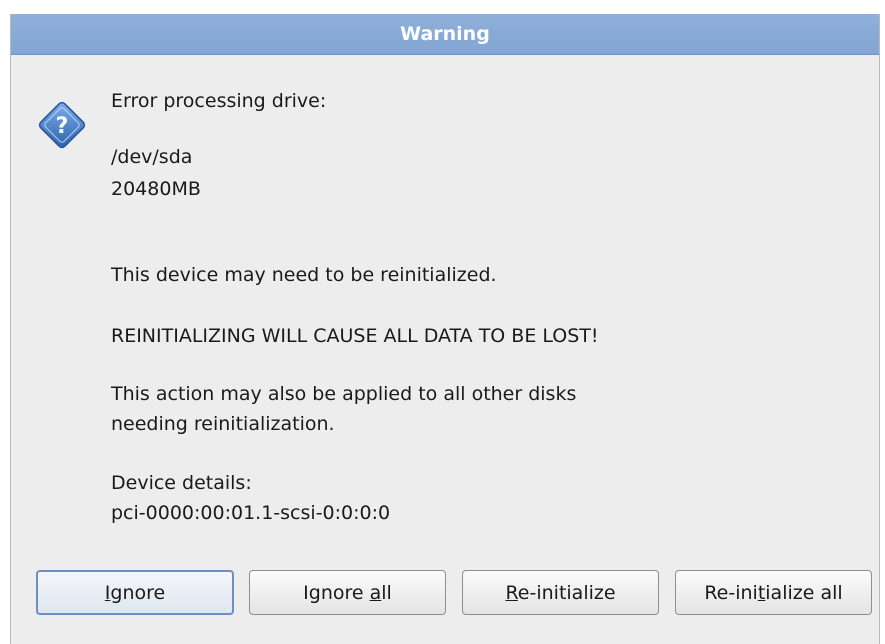 Image resolution: width=885 pixels, height=644 pixels. Describe the element at coordinates (560, 592) in the screenshot. I see `reinitialize-button: Re-initialize` at that location.